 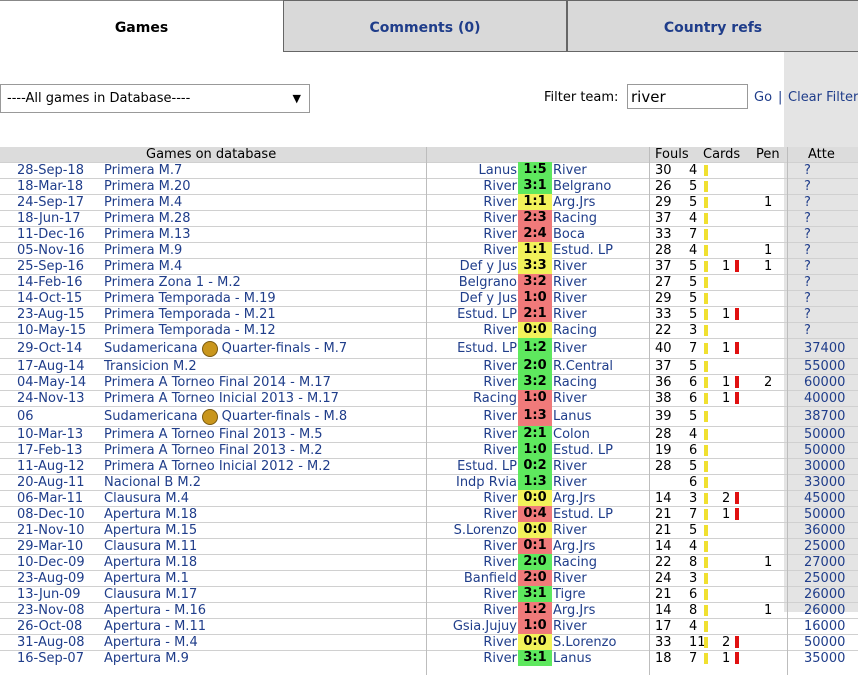 What do you see at coordinates (584, 642) in the screenshot?
I see `away-team-link: S.Lorenzo` at bounding box center [584, 642].